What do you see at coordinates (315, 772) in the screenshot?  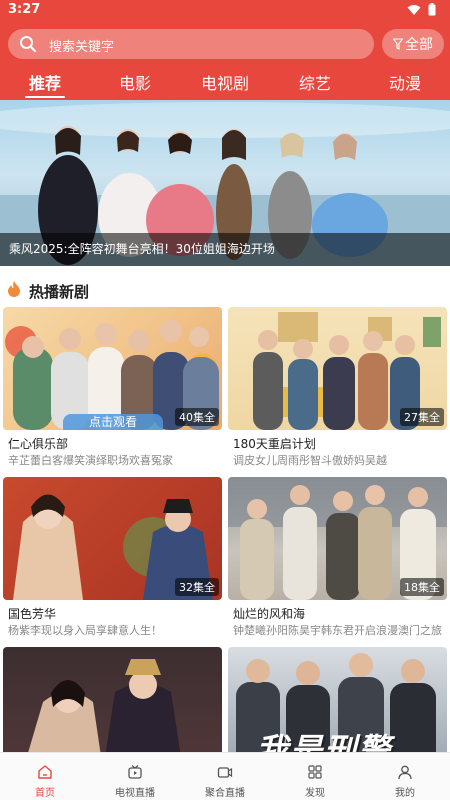 I see `grid-icon` at bounding box center [315, 772].